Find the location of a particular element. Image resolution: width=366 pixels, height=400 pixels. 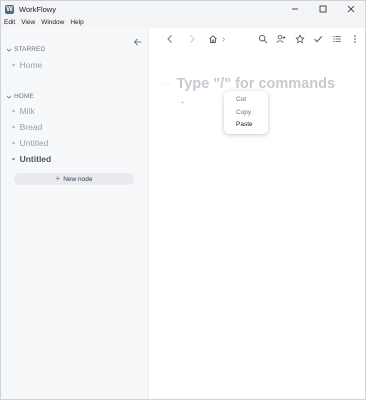

document-title-row: ··· Type "/" for commands is located at coordinates (248, 84).